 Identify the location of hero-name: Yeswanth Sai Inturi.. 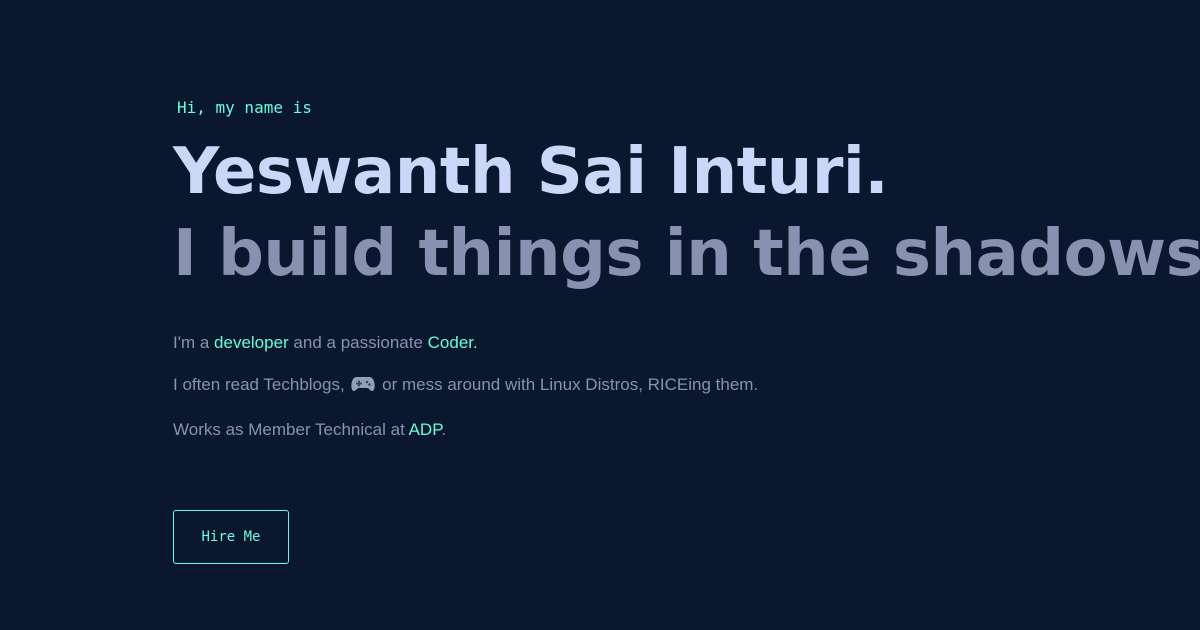
(531, 172).